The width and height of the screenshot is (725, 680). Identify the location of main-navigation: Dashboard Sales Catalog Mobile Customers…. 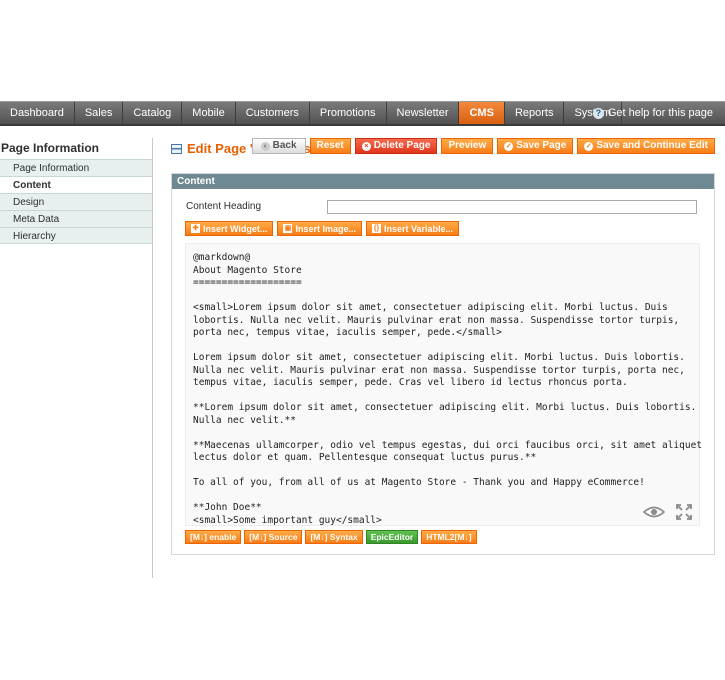
(362, 113).